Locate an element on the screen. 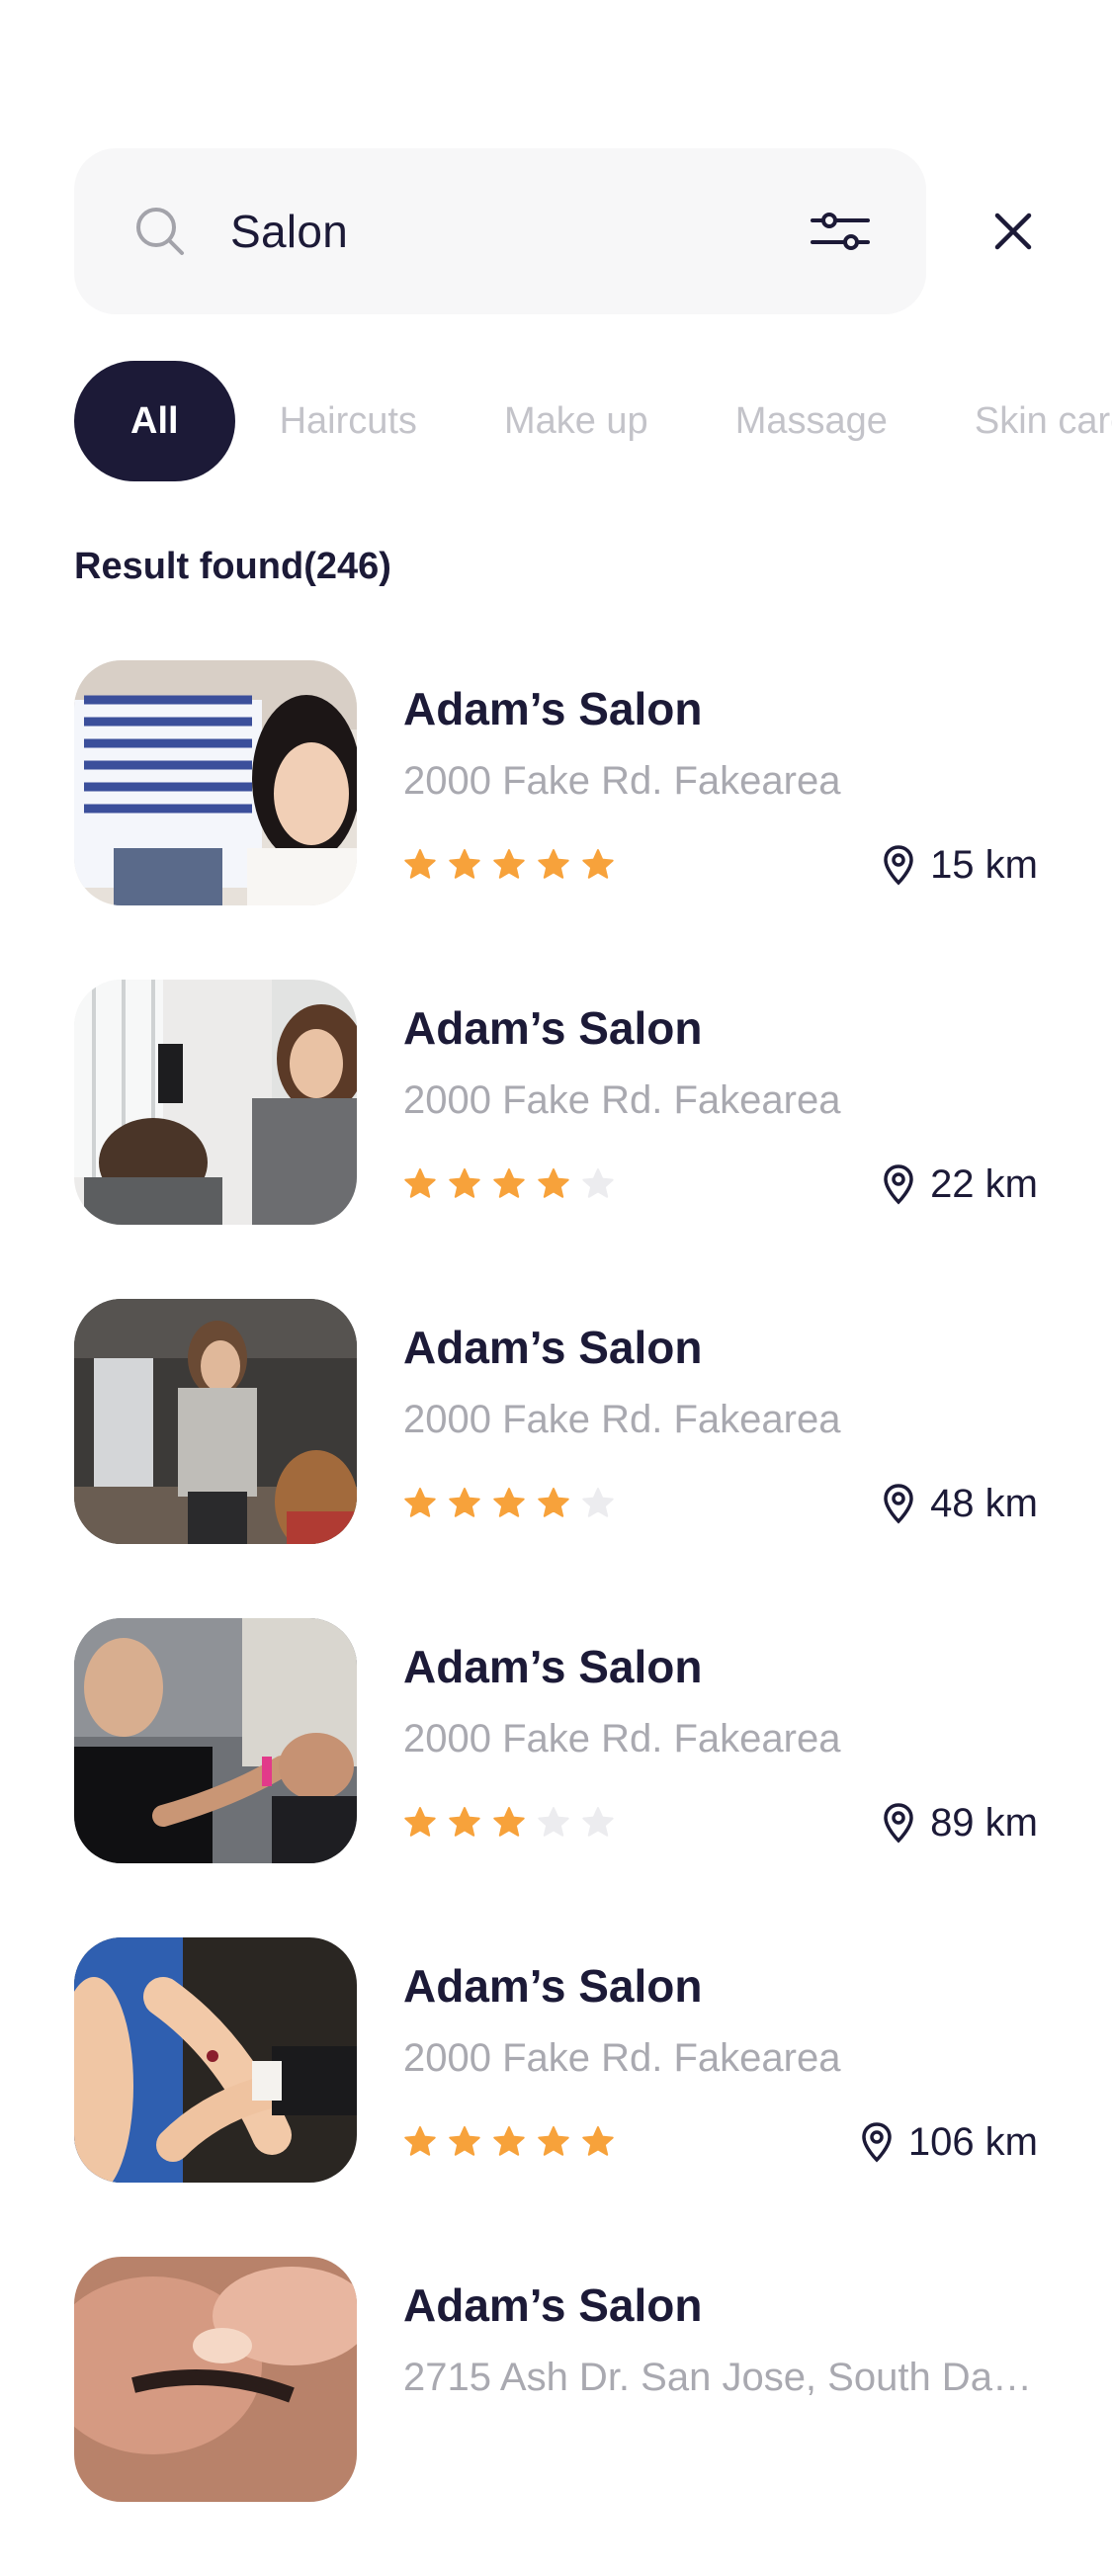  result-count: Result found(246) is located at coordinates (233, 566).